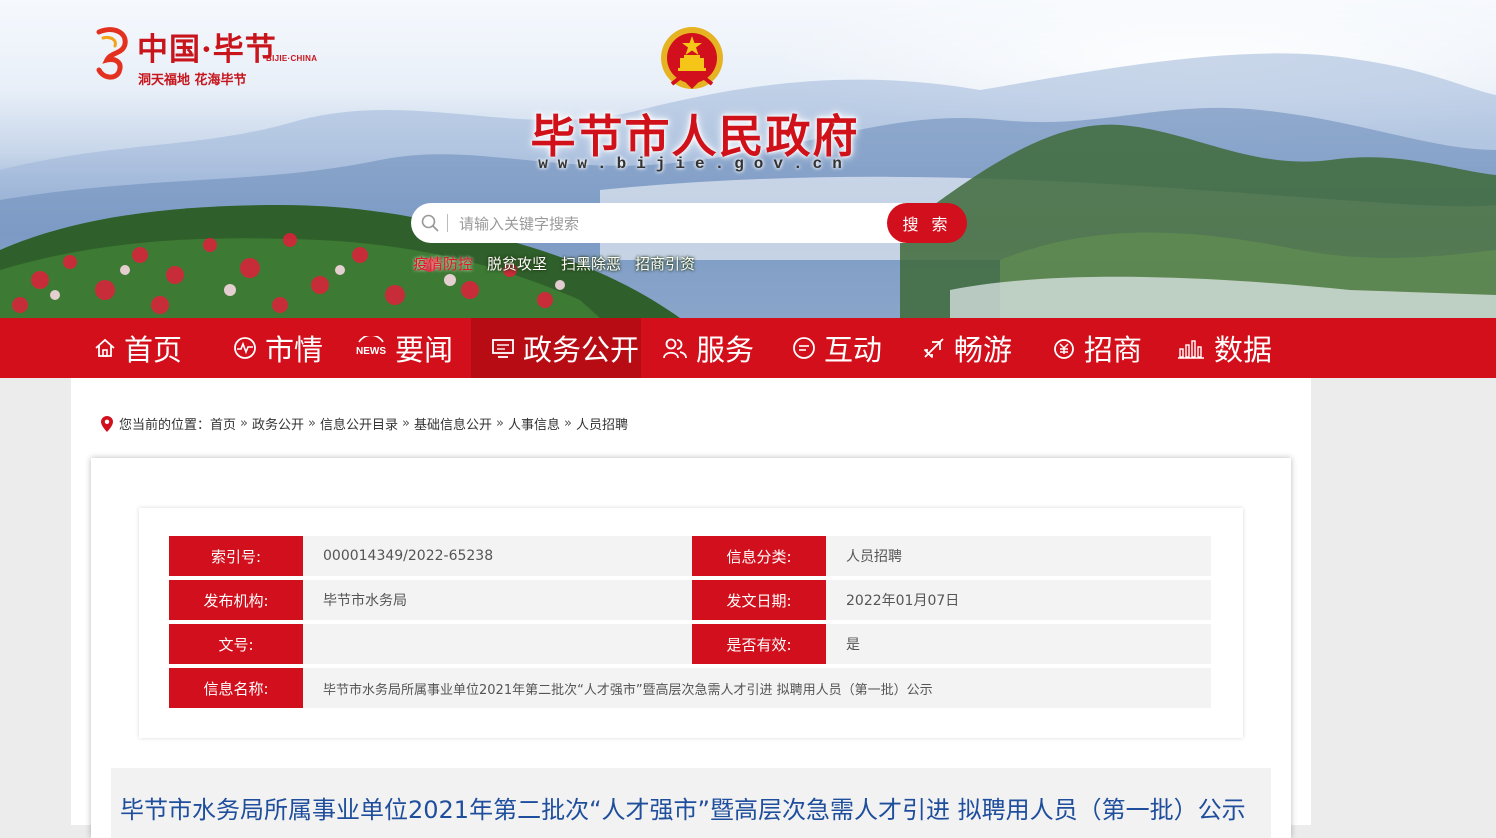  What do you see at coordinates (534, 423) in the screenshot?
I see `breadcrumb-personnel-info: 人事信息` at bounding box center [534, 423].